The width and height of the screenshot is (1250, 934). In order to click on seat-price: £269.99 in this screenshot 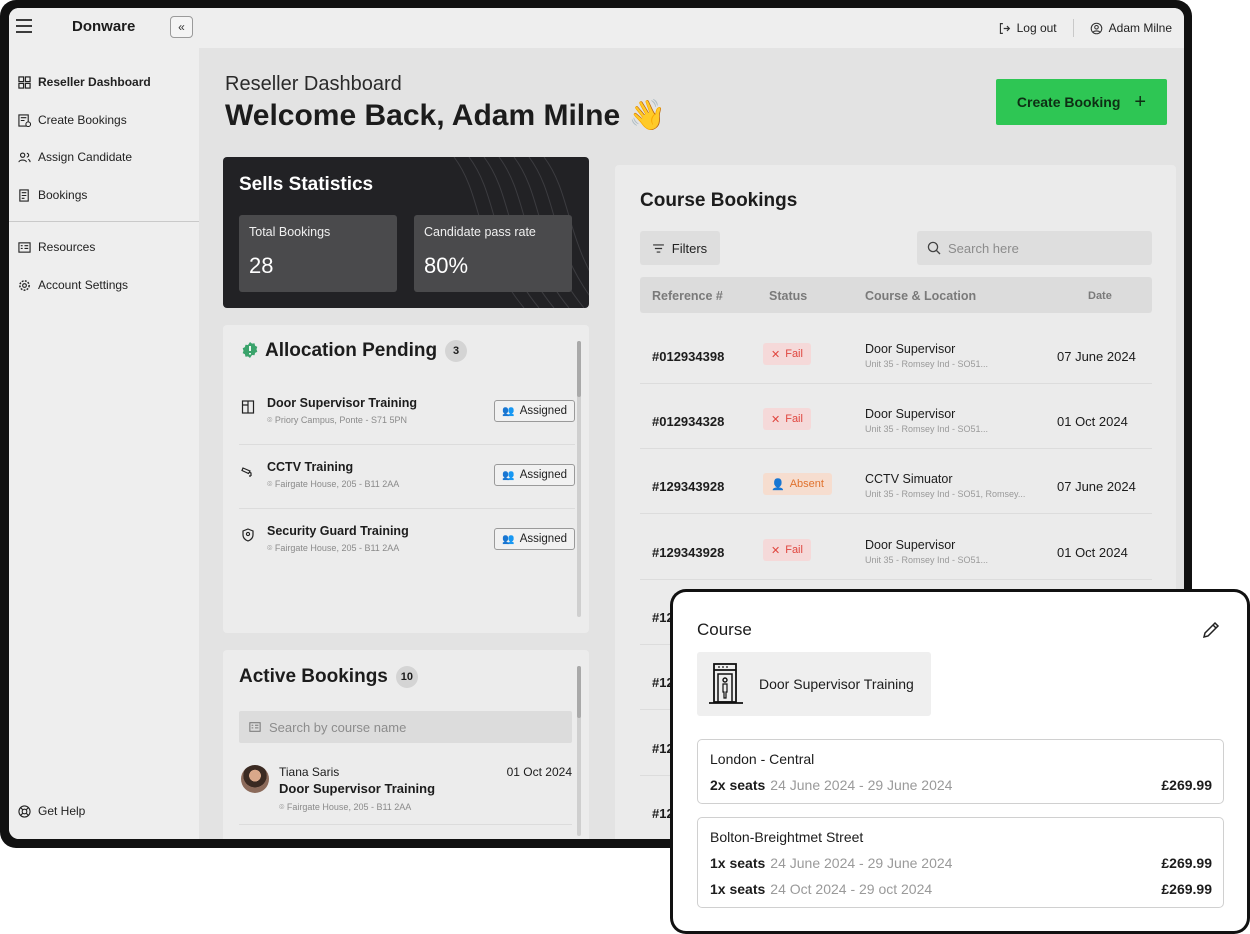, I will do `click(1186, 863)`.